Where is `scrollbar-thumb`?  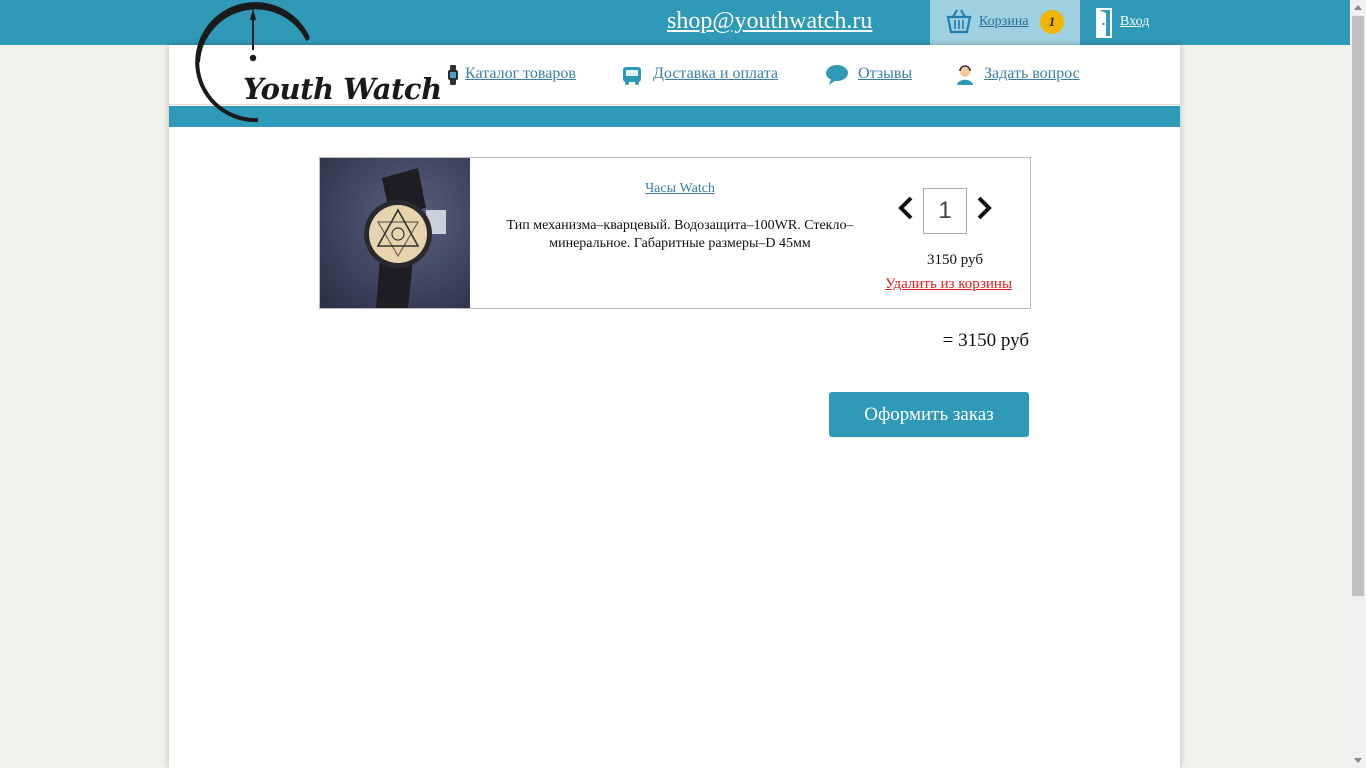
scrollbar-thumb is located at coordinates (1358, 306).